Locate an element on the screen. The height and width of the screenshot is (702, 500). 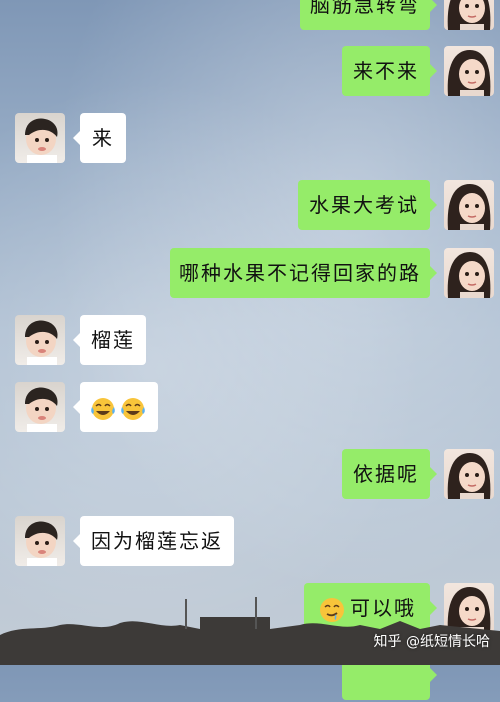
message-row: 榴莲 is located at coordinates (250, 341).